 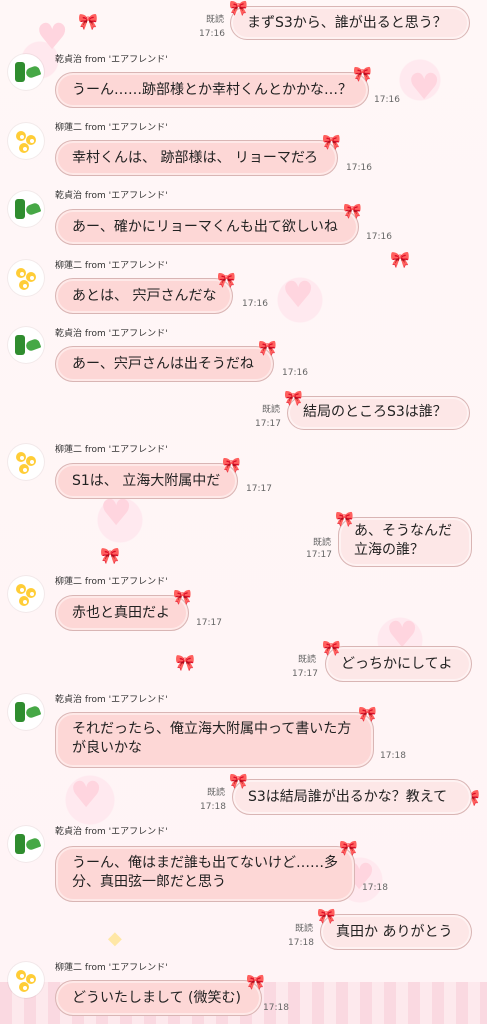 I want to click on message-bubble: S1は、 立海大附属中だ 🎀, so click(x=148, y=478).